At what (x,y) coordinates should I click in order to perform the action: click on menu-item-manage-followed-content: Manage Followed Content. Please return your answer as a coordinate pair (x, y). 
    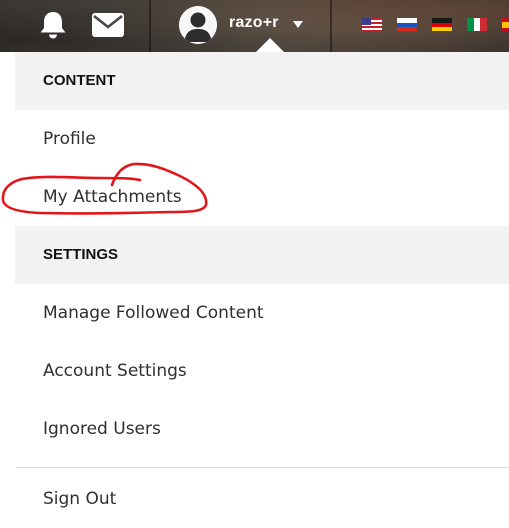
    Looking at the image, I should click on (262, 313).